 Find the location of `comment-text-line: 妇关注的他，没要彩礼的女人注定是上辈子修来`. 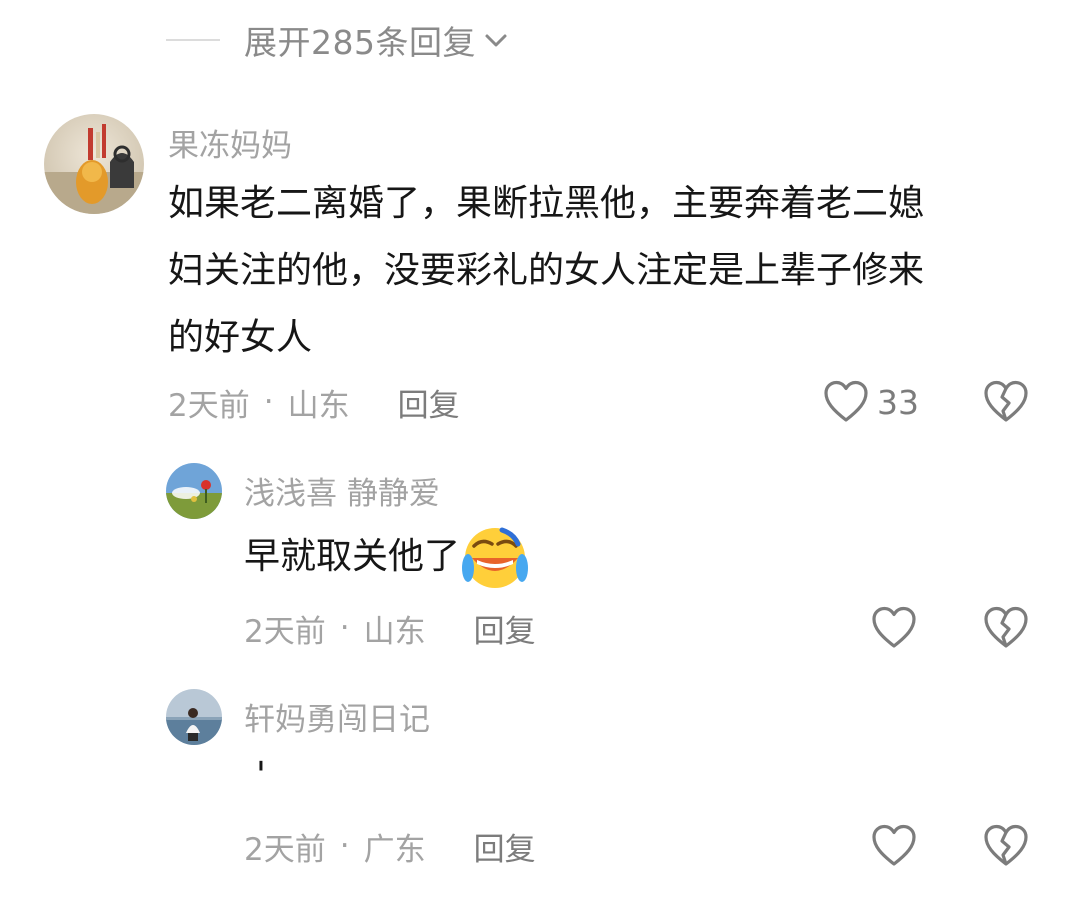

comment-text-line: 妇关注的他，没要彩礼的女人注定是上辈子修来 is located at coordinates (546, 270).